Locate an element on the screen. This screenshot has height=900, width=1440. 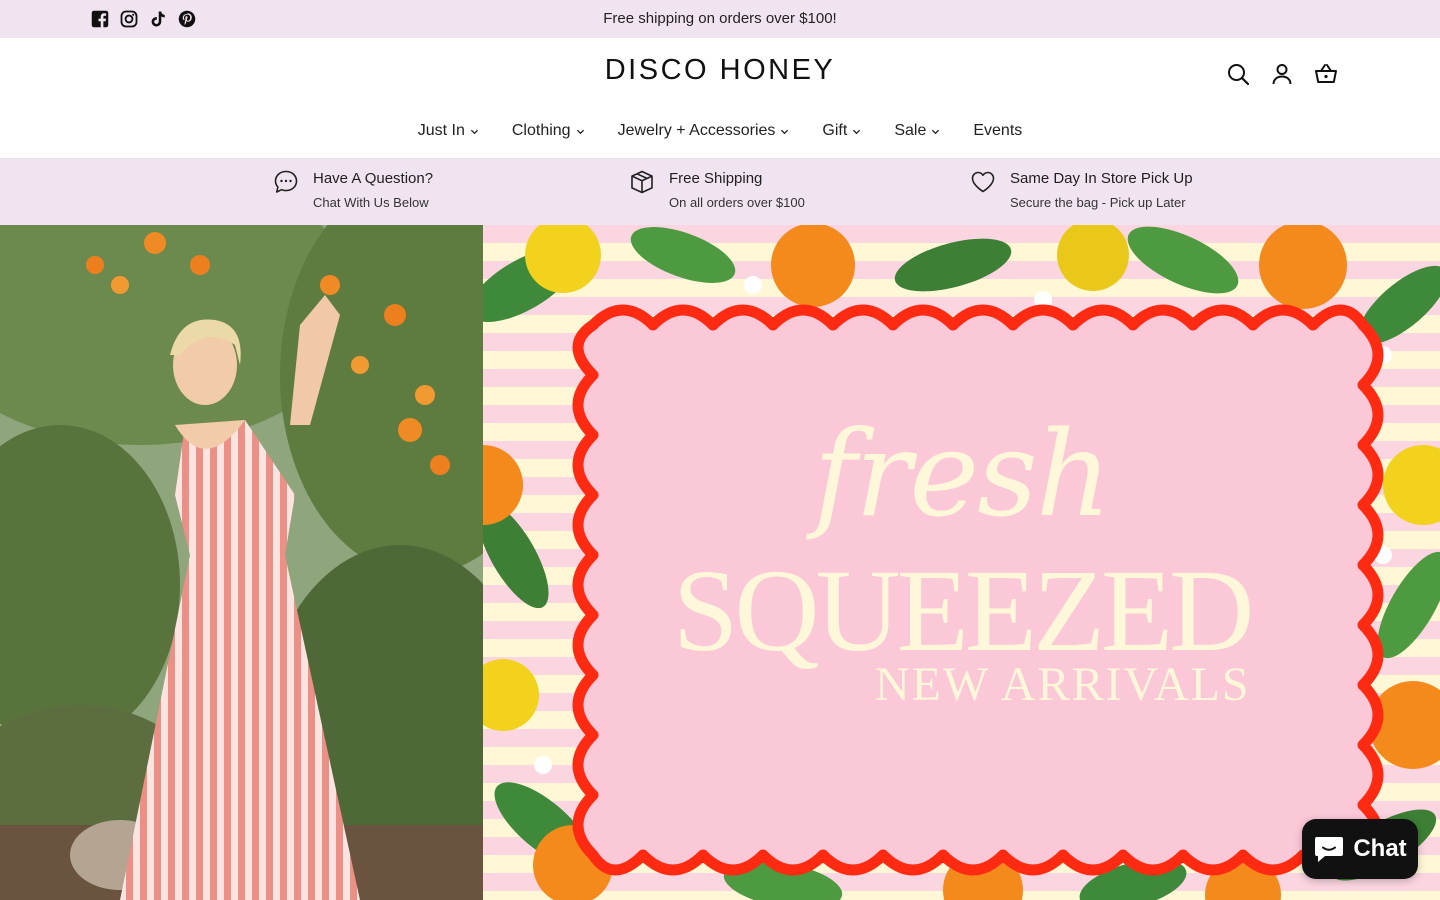
cart-icon is located at coordinates (1326, 74).